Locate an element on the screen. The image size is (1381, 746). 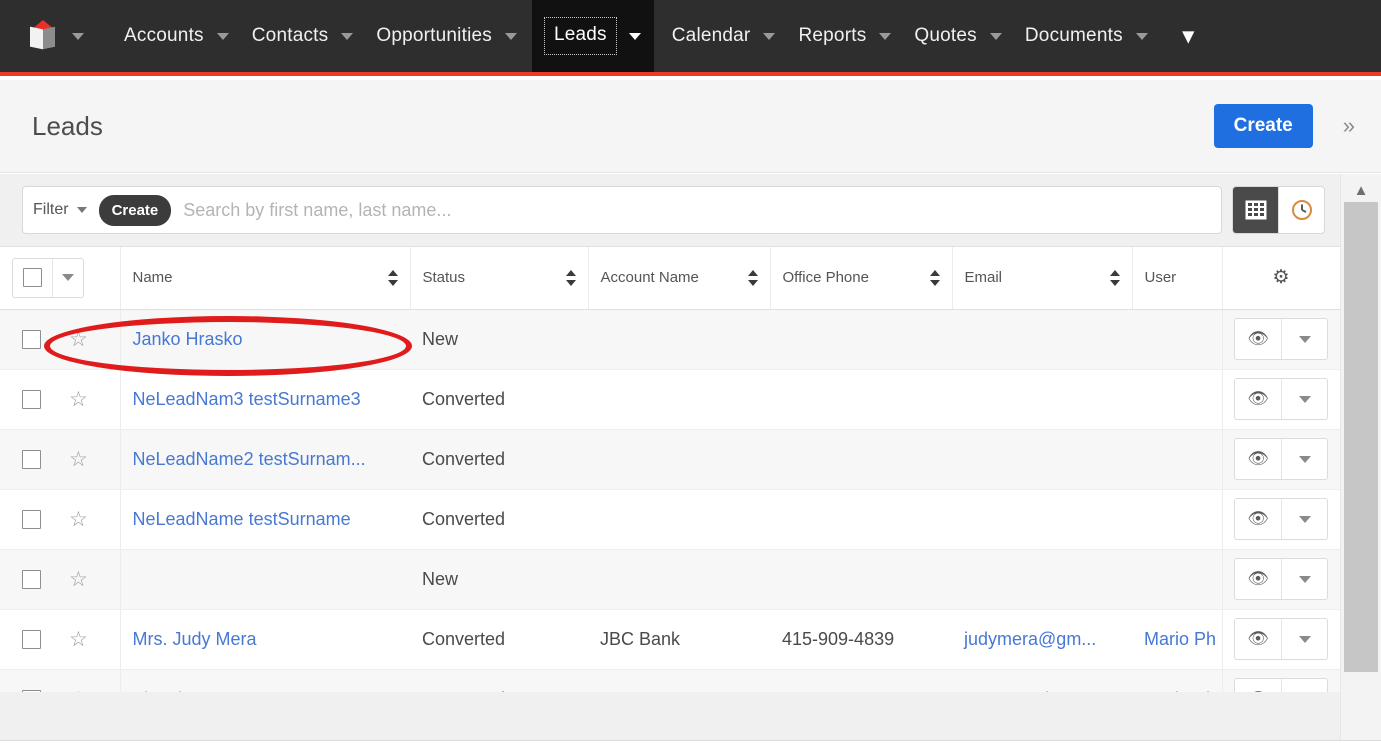
table-row: ☆ Janko Hrasko New 👁 is located at coordinates (670, 339).